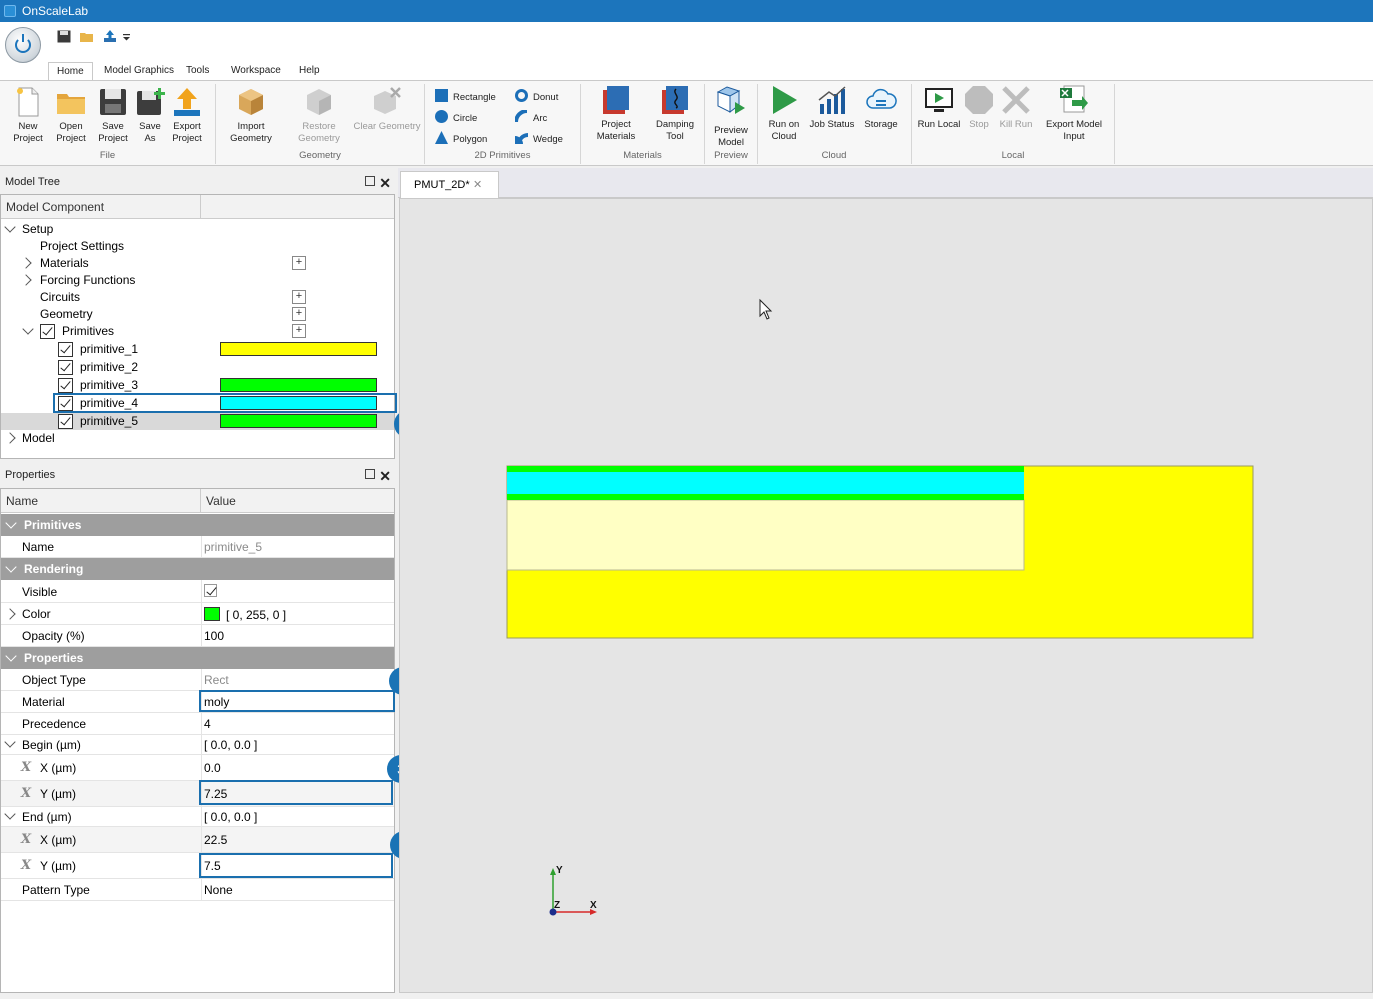 This screenshot has height=999, width=1373. I want to click on open-folder-icon, so click(87, 36).